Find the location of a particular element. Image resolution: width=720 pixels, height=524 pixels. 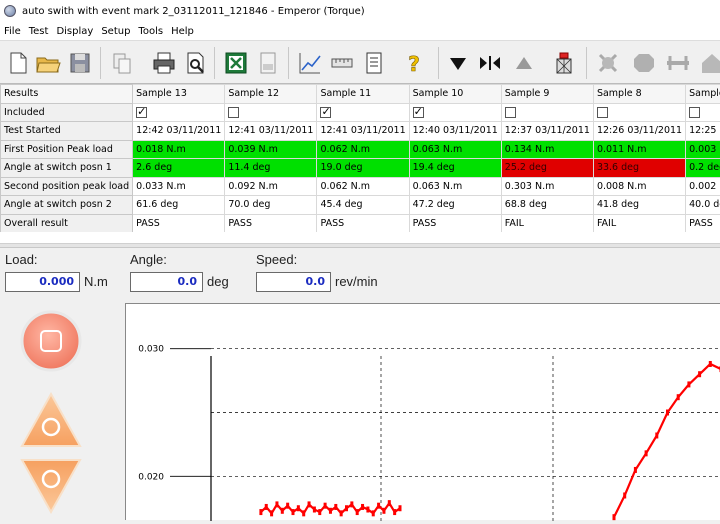

cell-peak1: 0.018 N.m is located at coordinates (179, 149).